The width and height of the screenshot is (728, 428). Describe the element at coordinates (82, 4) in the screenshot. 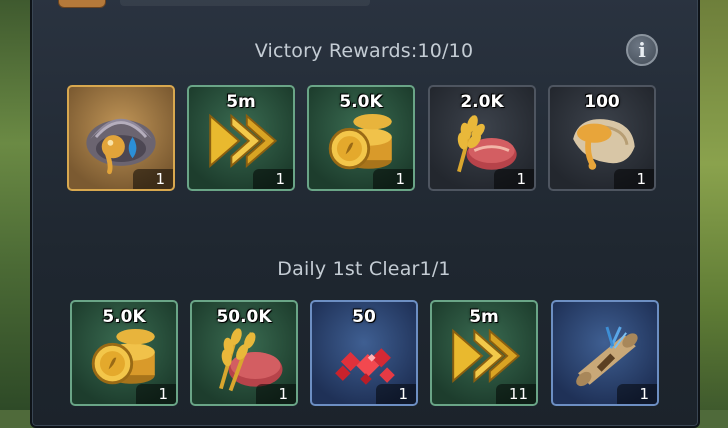

I see `panel-tab-icon` at that location.